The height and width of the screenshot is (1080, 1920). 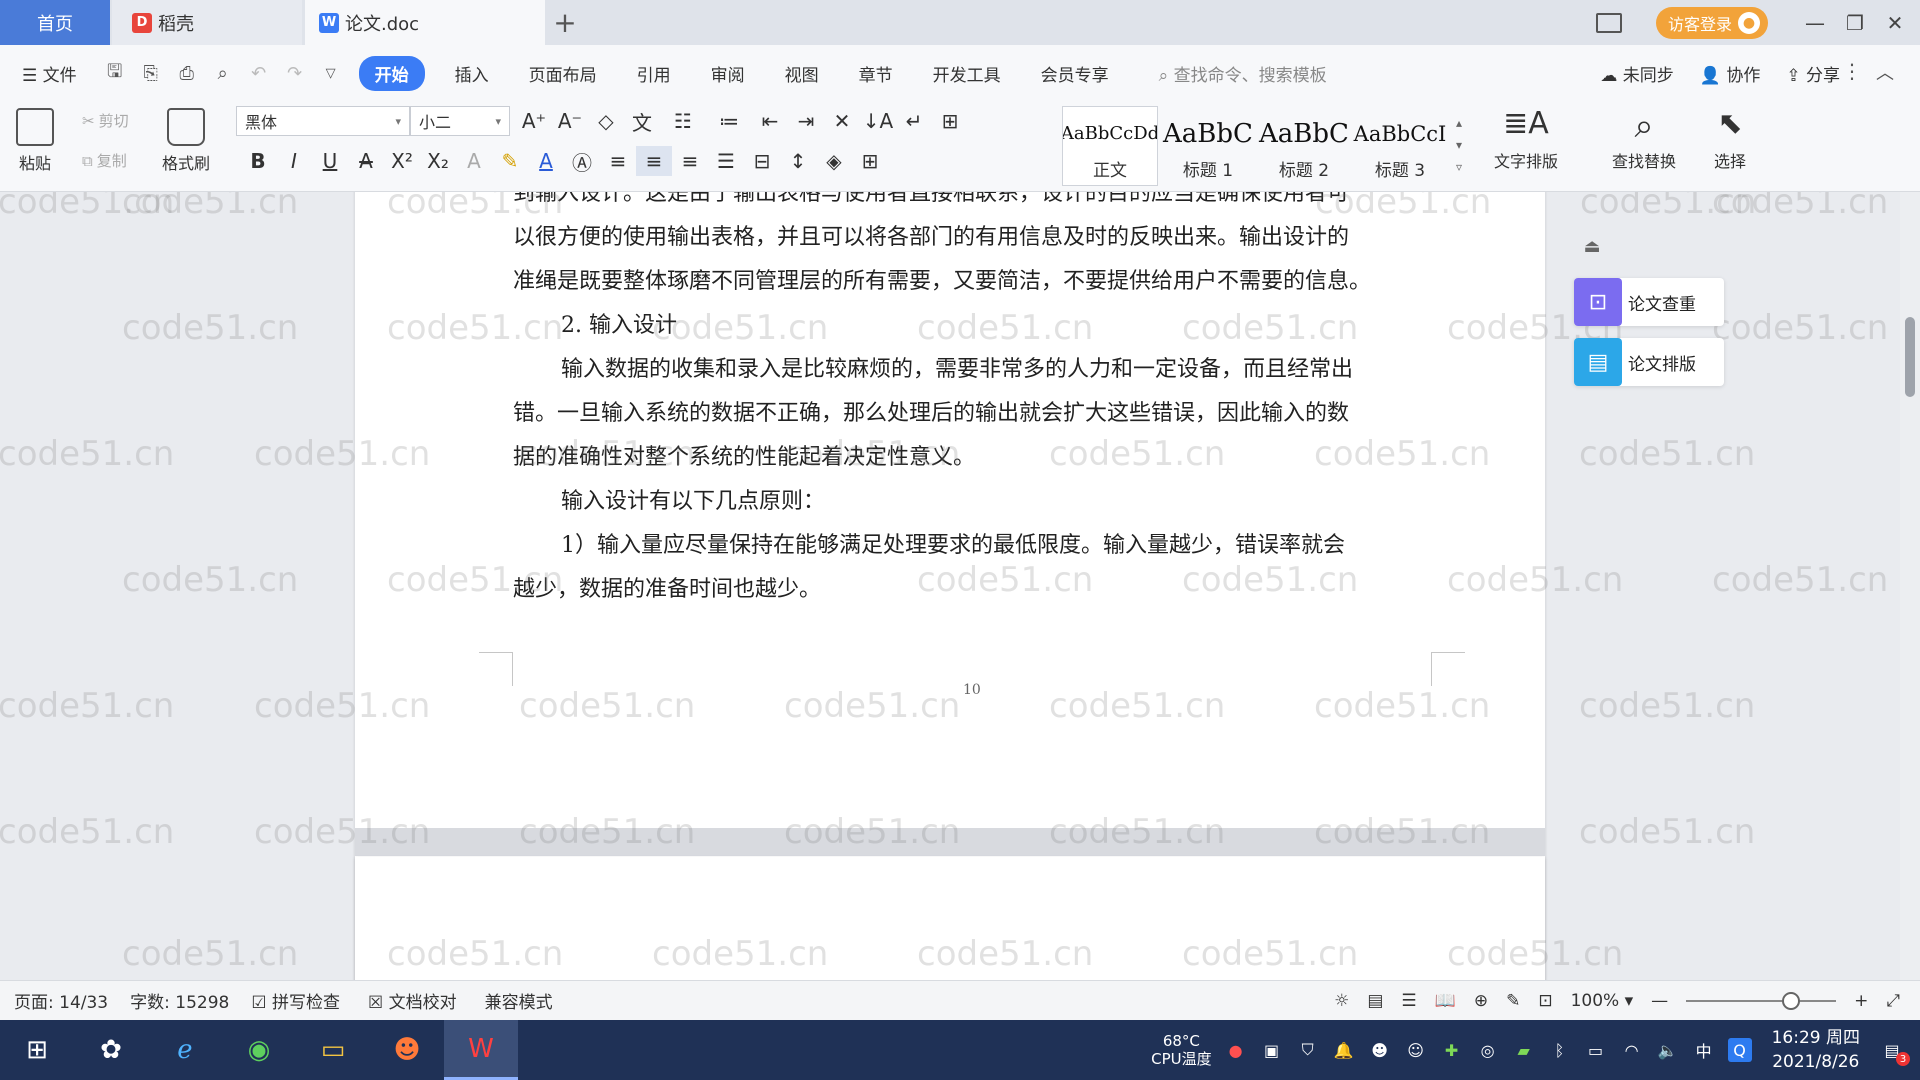 What do you see at coordinates (1560, 1050) in the screenshot?
I see `bluetooth-icon: ᛒ` at bounding box center [1560, 1050].